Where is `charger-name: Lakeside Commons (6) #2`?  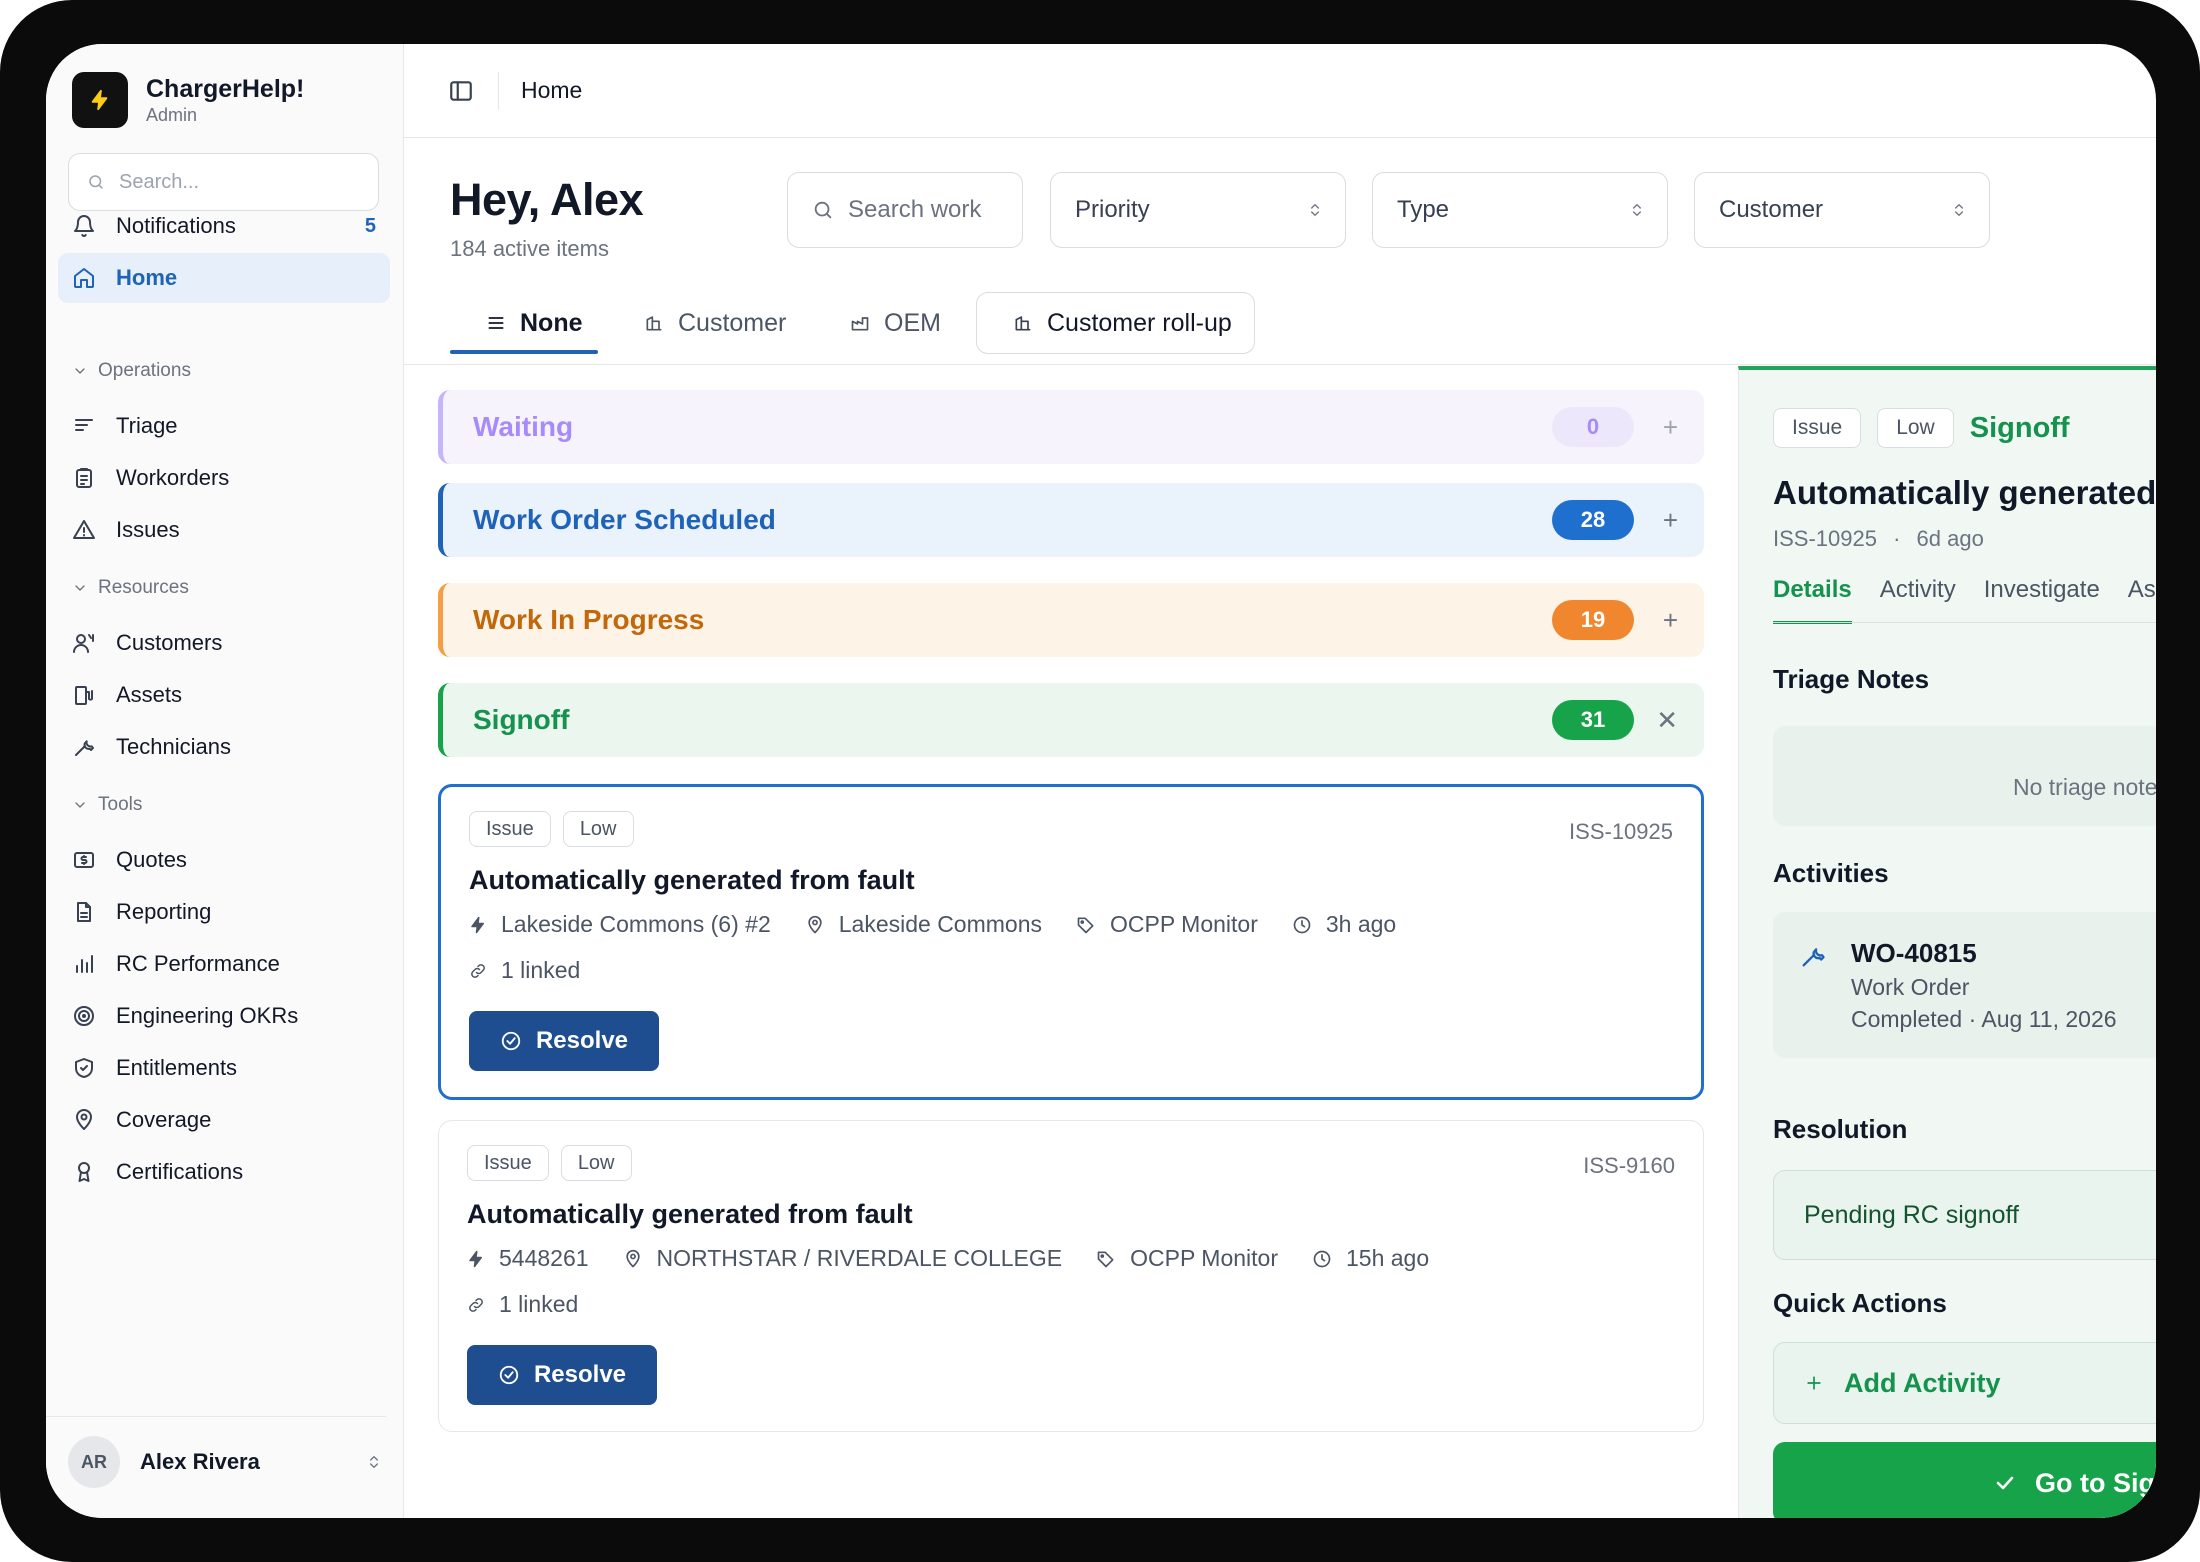
charger-name: Lakeside Commons (6) #2 is located at coordinates (636, 924).